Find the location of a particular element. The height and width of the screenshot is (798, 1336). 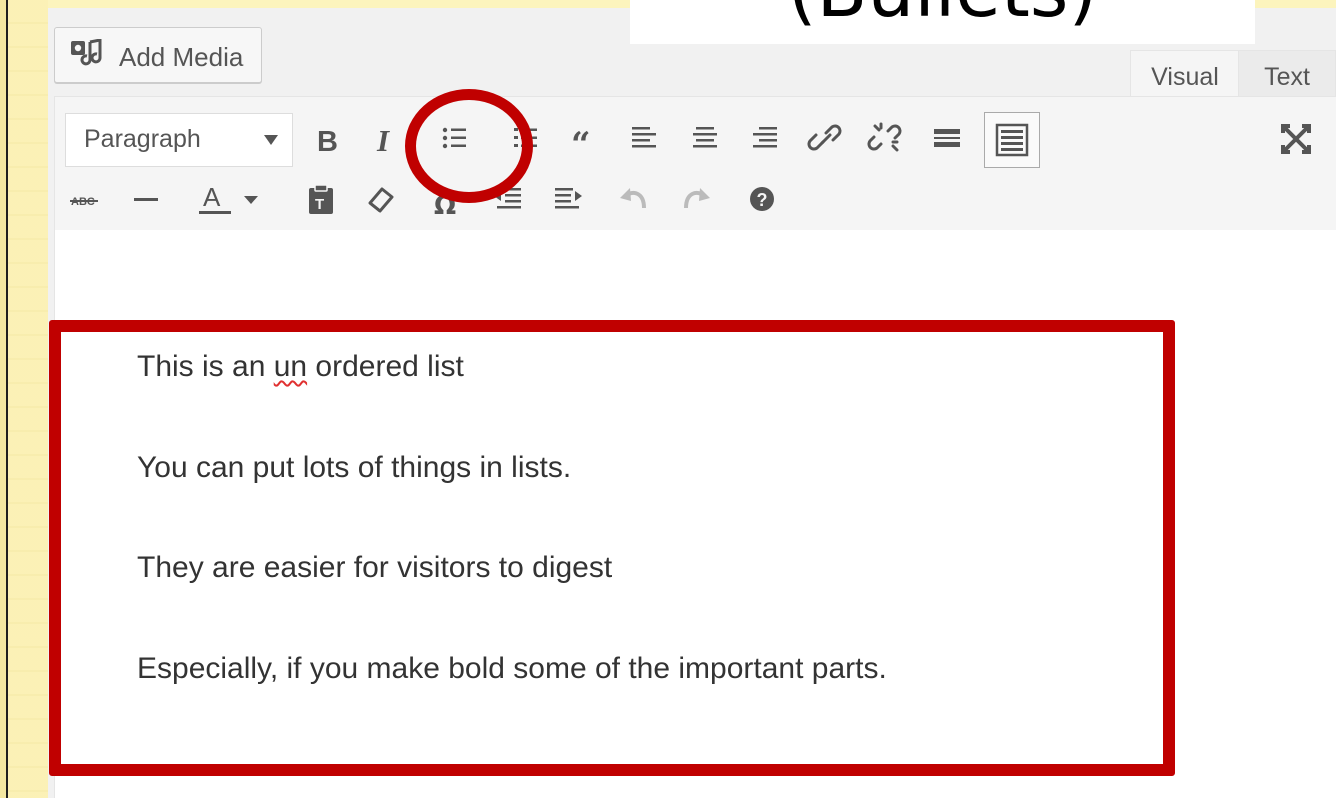

insert-link-icon is located at coordinates (824, 137).